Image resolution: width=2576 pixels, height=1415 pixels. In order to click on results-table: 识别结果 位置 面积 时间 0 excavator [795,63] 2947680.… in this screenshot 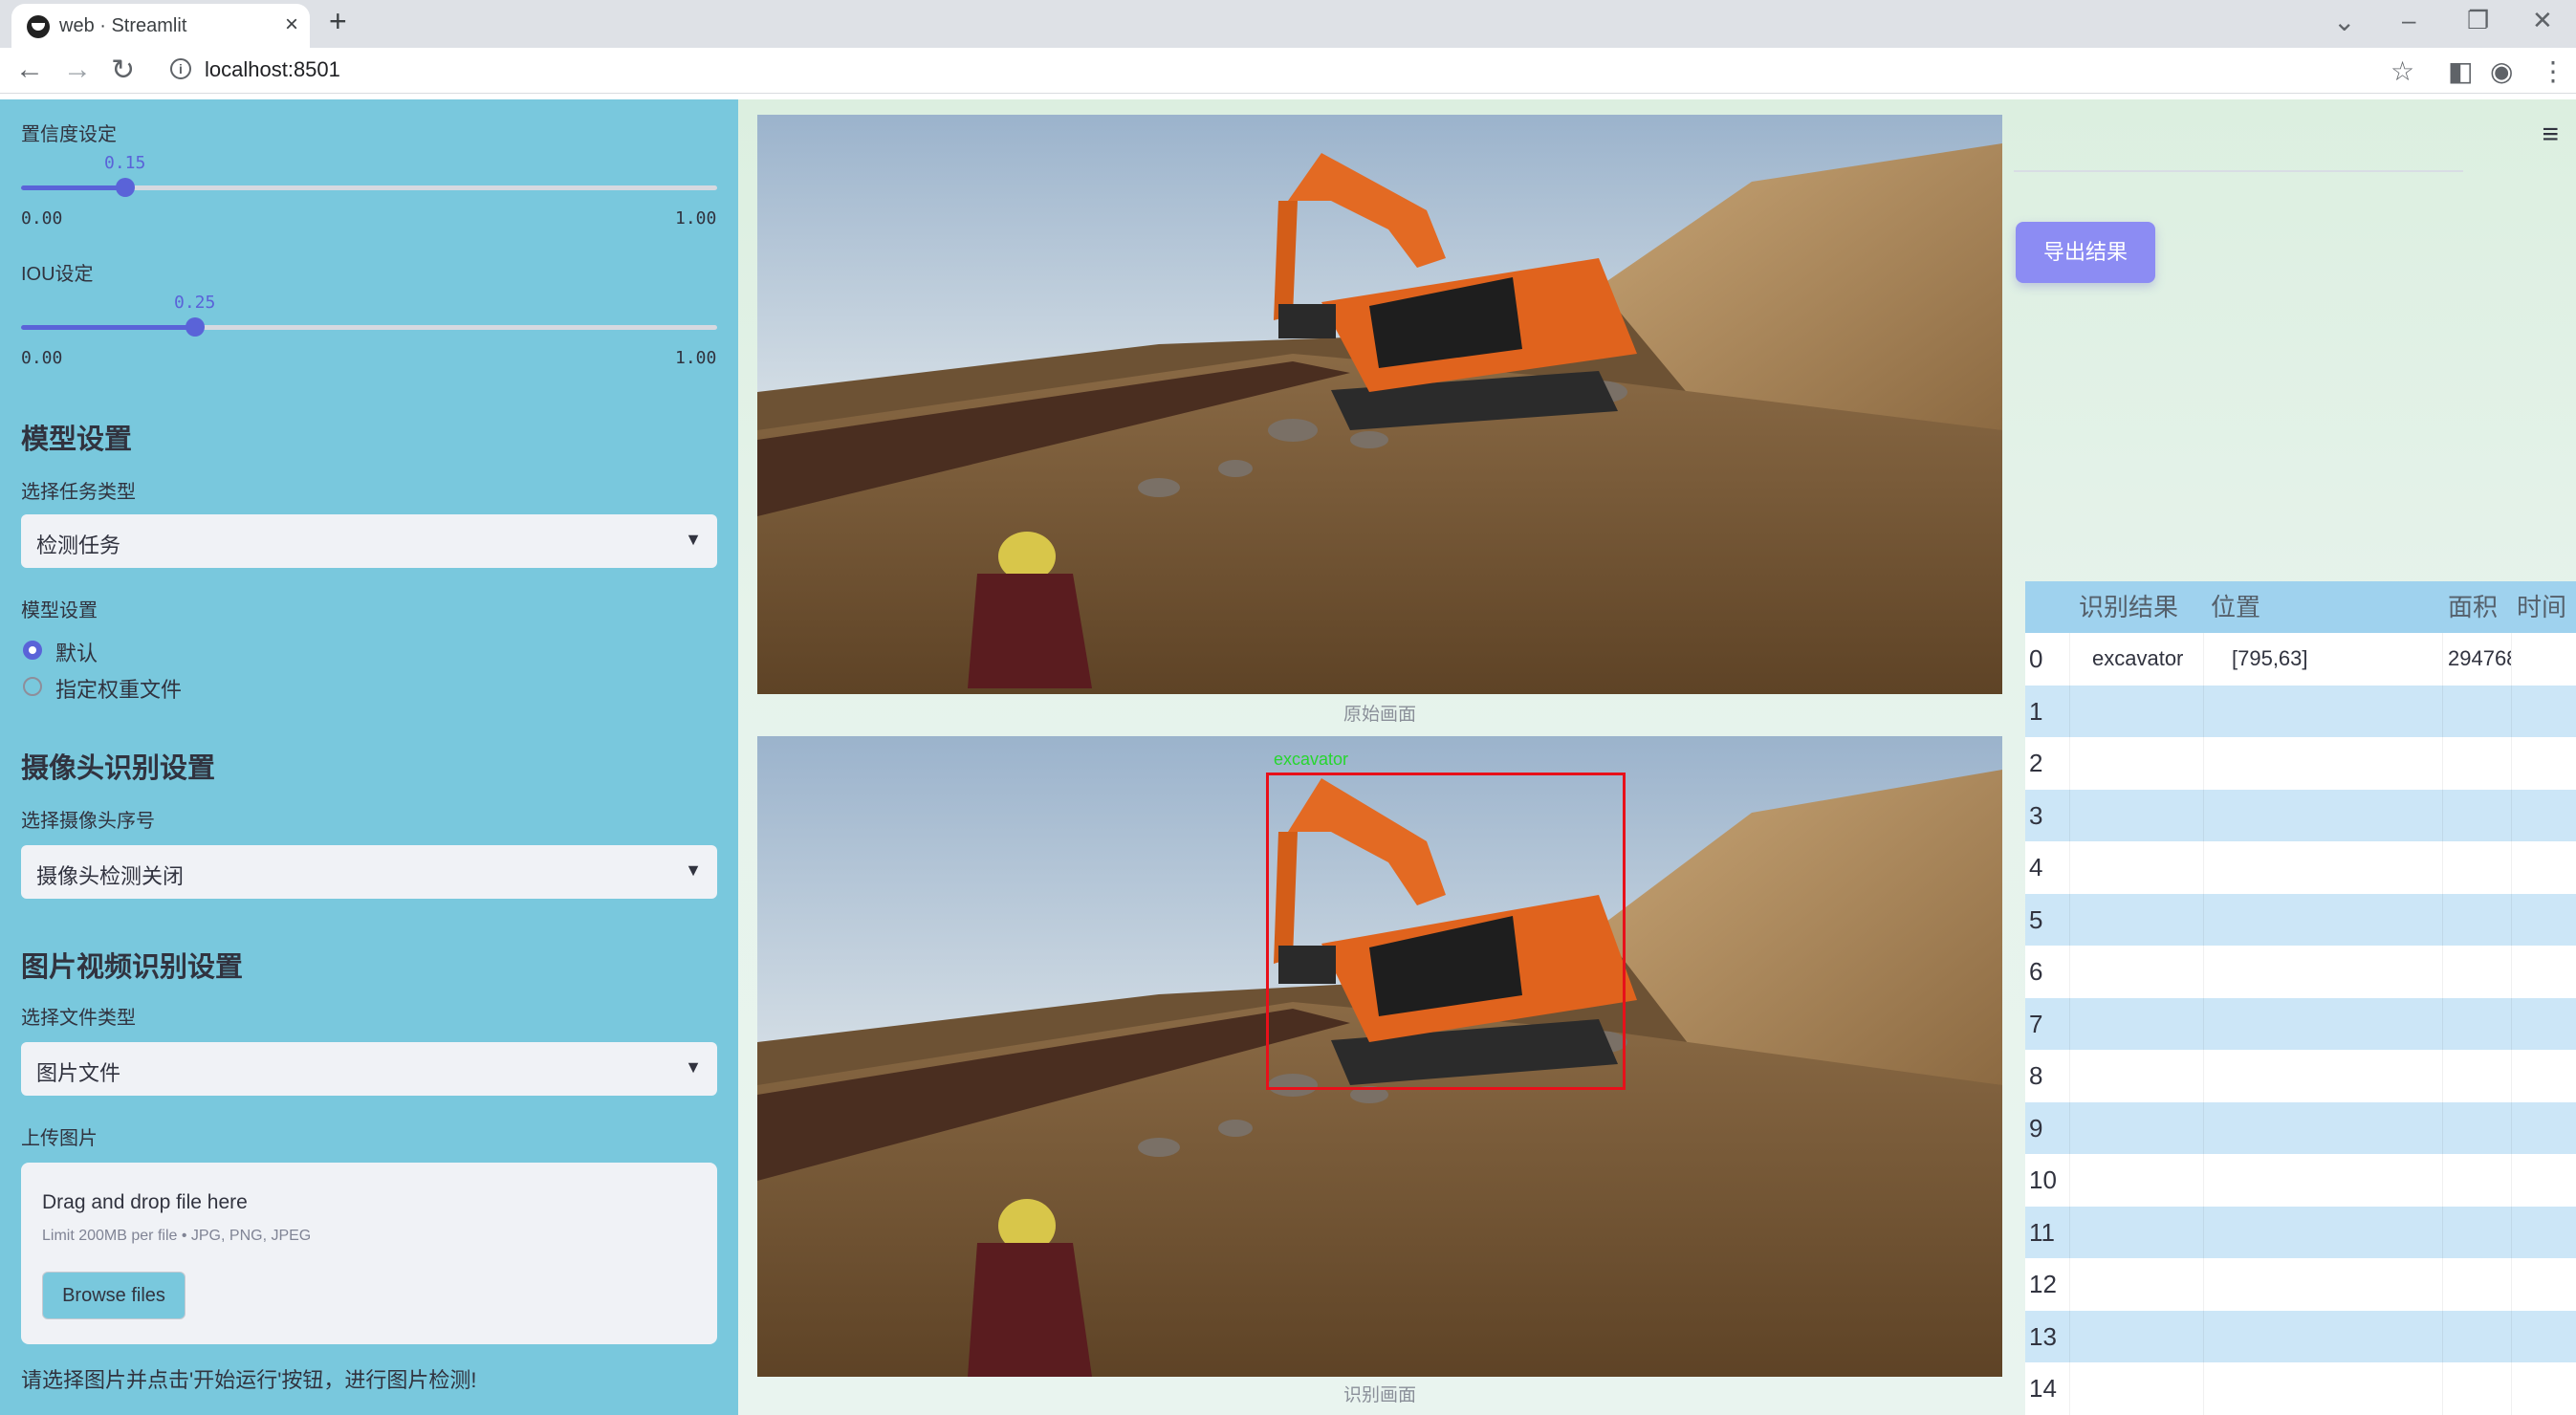, I will do `click(2300, 998)`.